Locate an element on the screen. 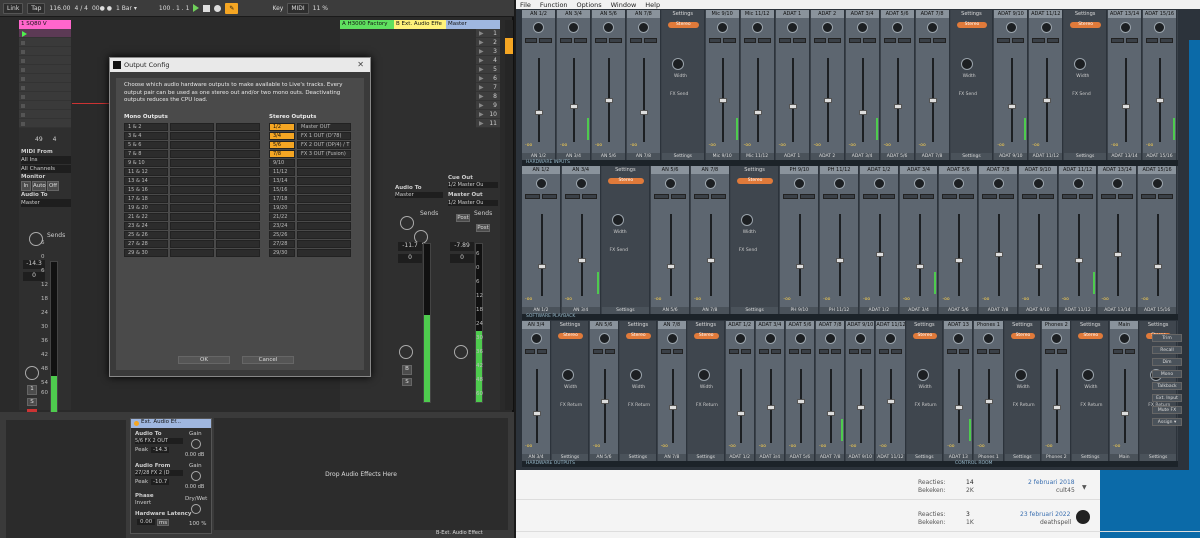 Image resolution: width=1200 pixels, height=538 pixels. quantize-select: 1 Bar ▾ is located at coordinates (126, 8).